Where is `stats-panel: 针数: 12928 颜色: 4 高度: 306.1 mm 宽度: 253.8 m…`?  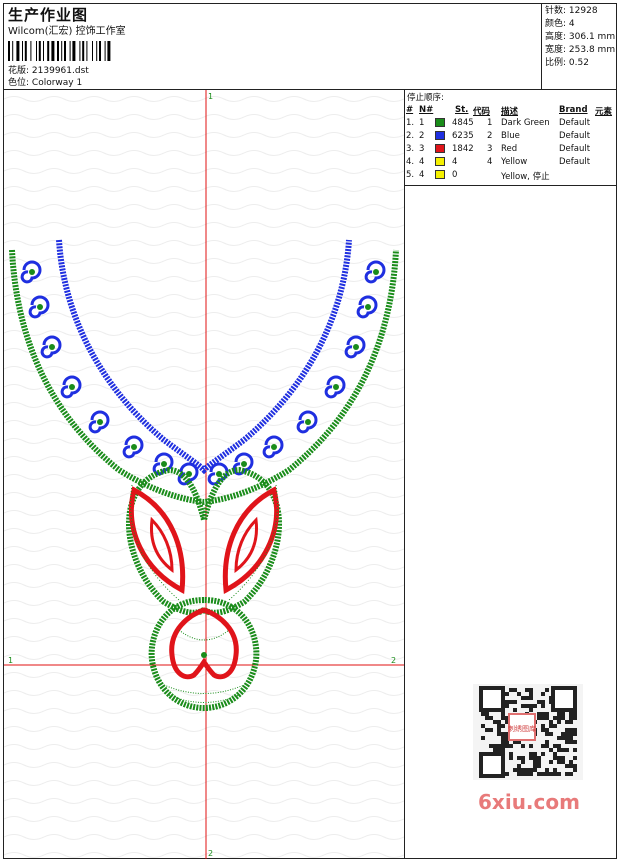 stats-panel: 针数: 12928 颜色: 4 高度: 306.1 mm 宽度: 253.8 m… is located at coordinates (578, 46).